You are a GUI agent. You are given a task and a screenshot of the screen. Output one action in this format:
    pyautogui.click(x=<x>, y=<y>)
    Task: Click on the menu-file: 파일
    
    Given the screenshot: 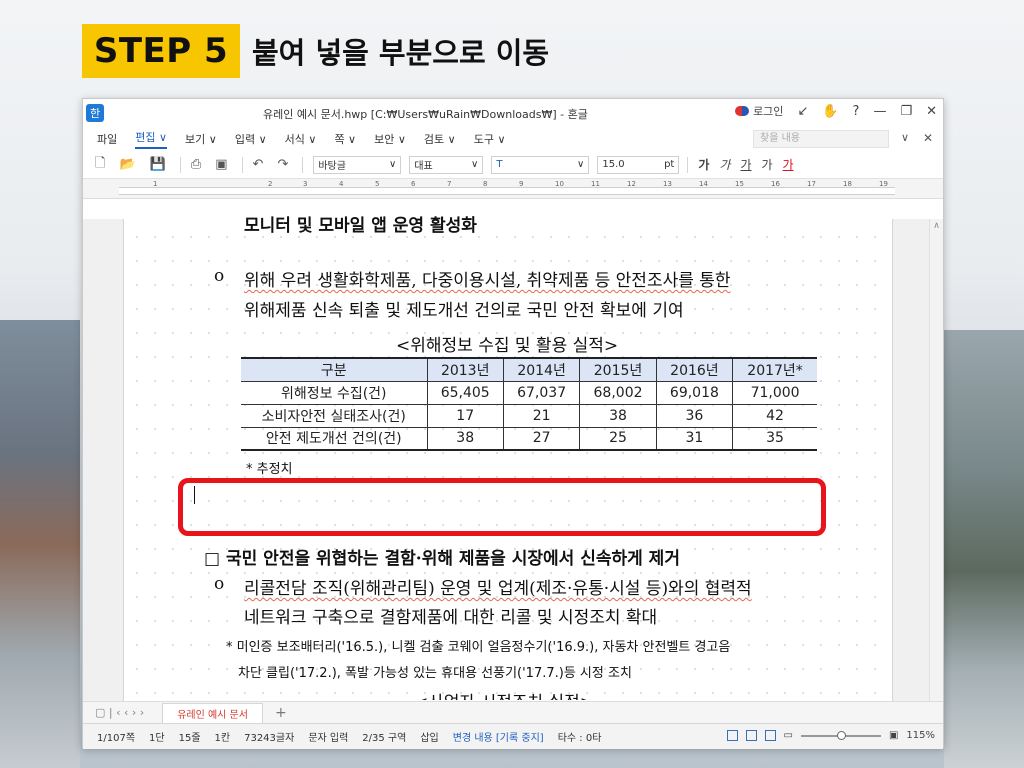 What is the action you would take?
    pyautogui.click(x=107, y=139)
    